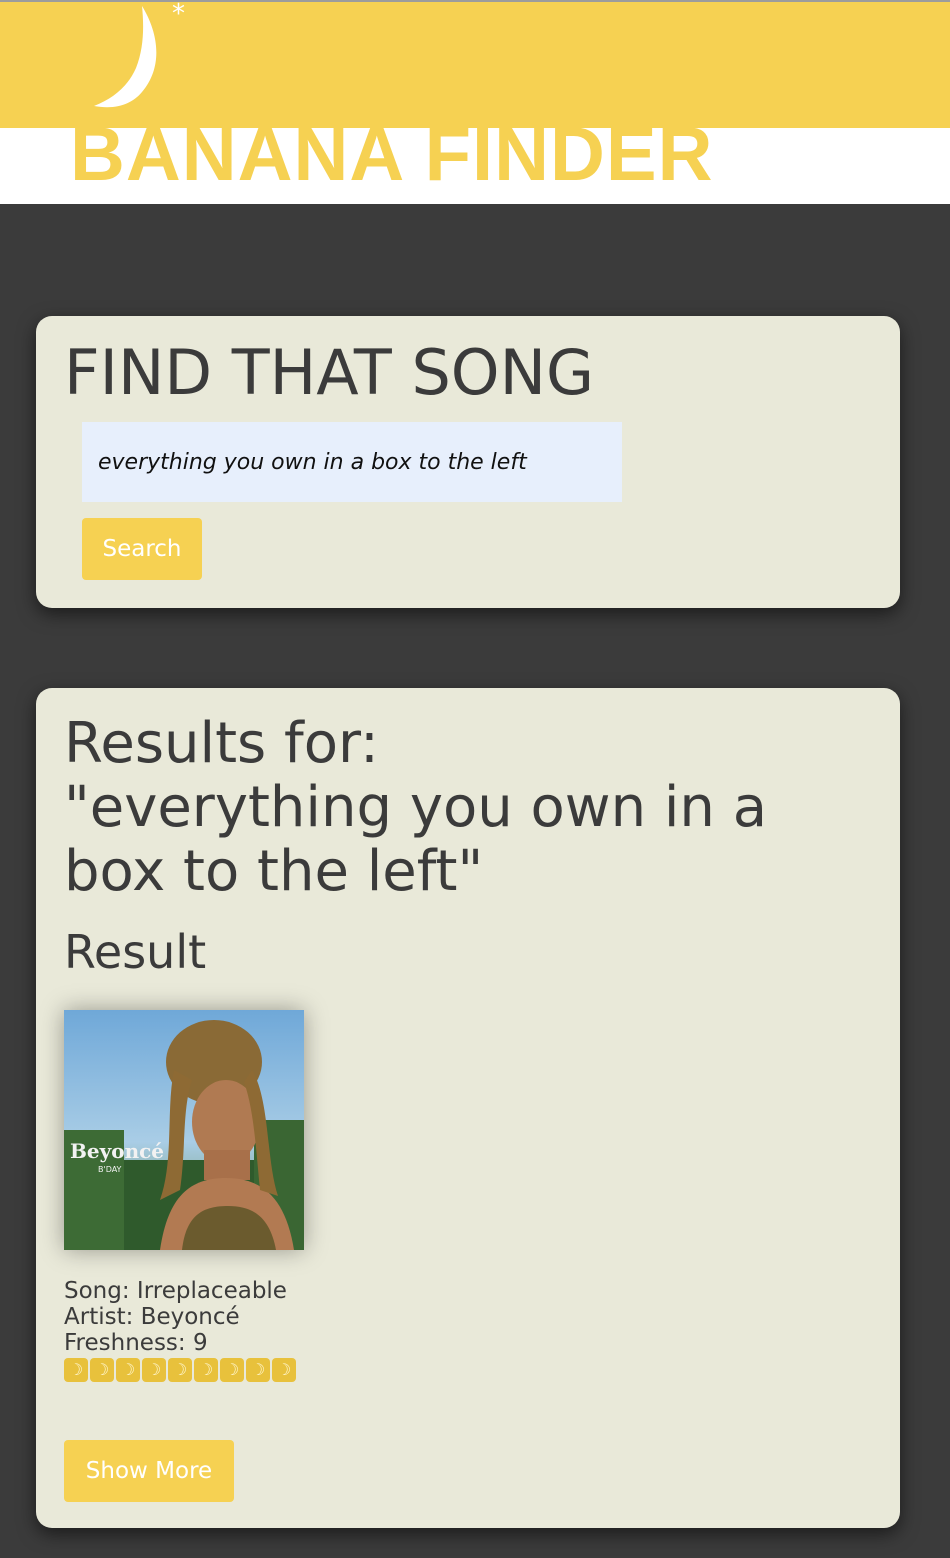 The width and height of the screenshot is (950, 1558). Describe the element at coordinates (117, 1151) in the screenshot. I see `album-art-text: Beyoncé` at that location.